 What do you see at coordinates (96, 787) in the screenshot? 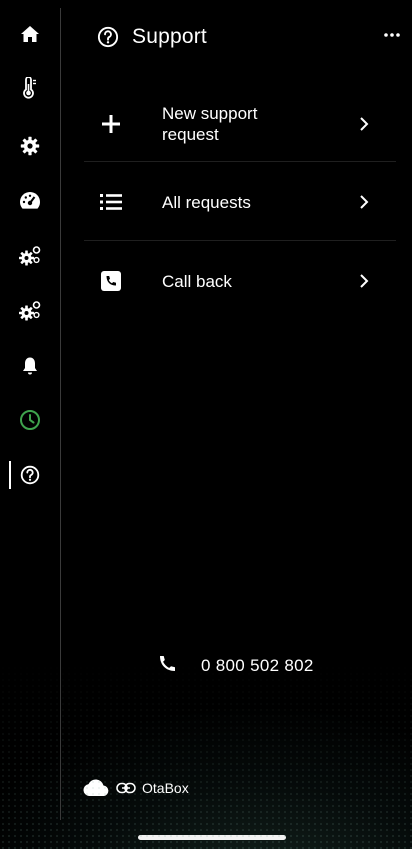
I see `cloud-icon` at bounding box center [96, 787].